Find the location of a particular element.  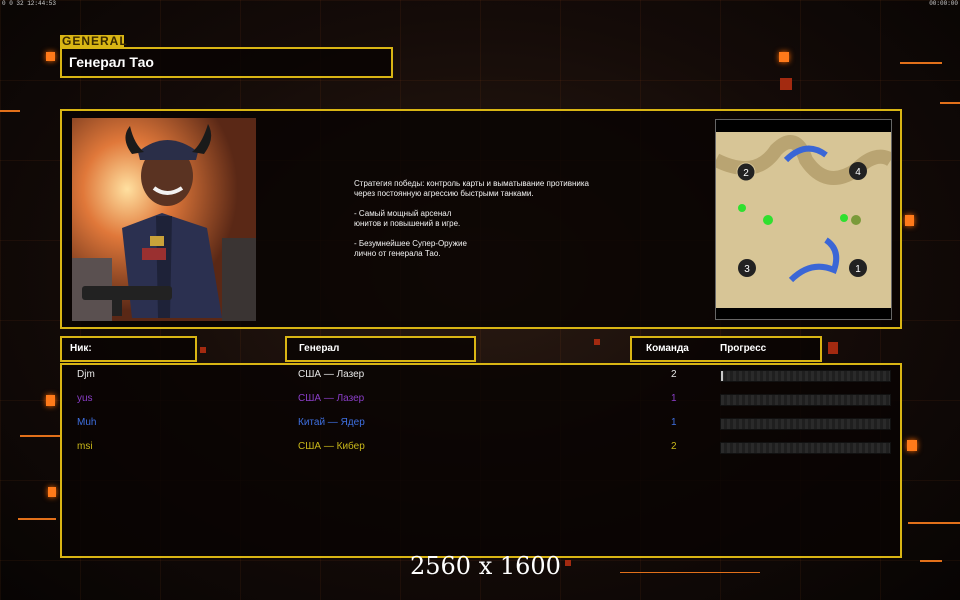

column-header-team: Команда is located at coordinates (667, 348).